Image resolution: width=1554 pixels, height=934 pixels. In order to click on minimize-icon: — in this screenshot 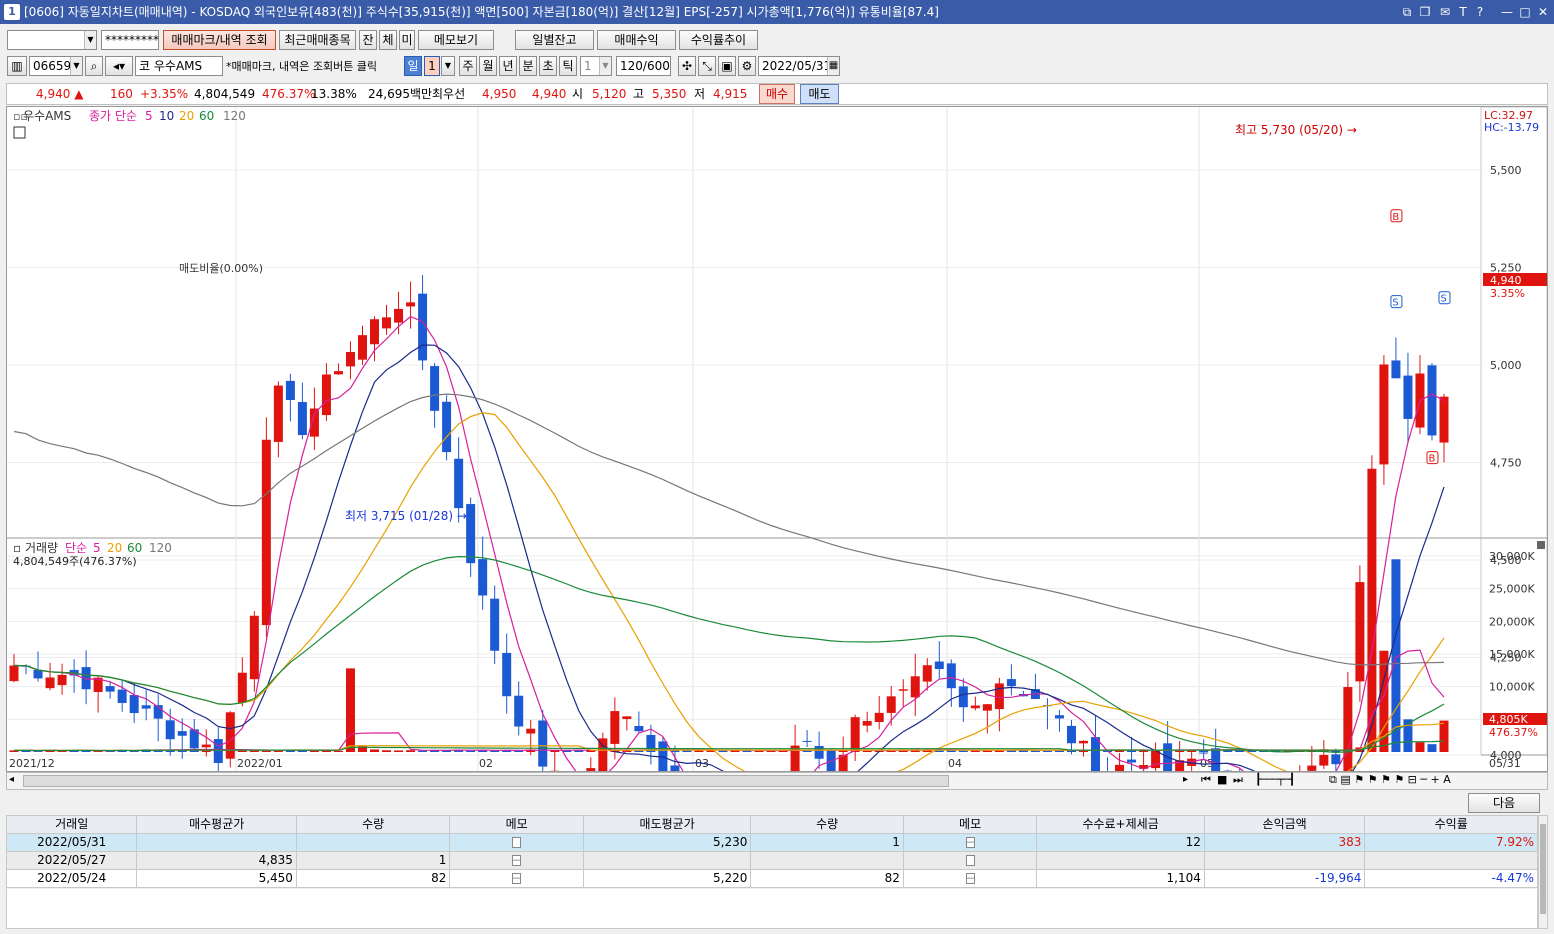, I will do `click(1507, 12)`.